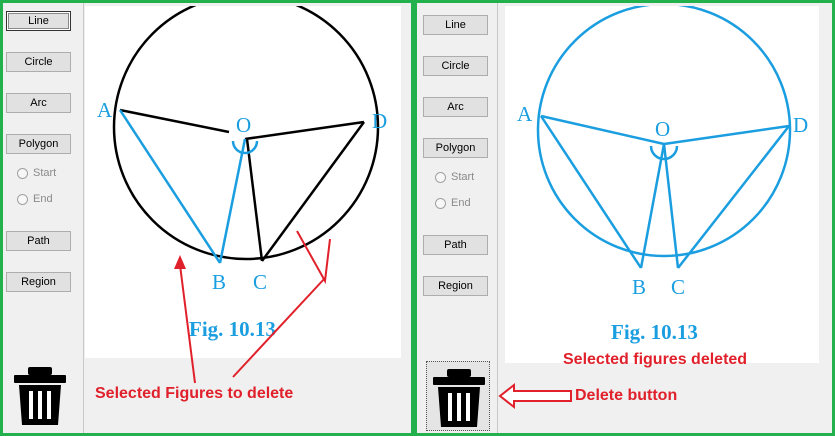  Describe the element at coordinates (455, 25) in the screenshot. I see `line-button: Line` at that location.